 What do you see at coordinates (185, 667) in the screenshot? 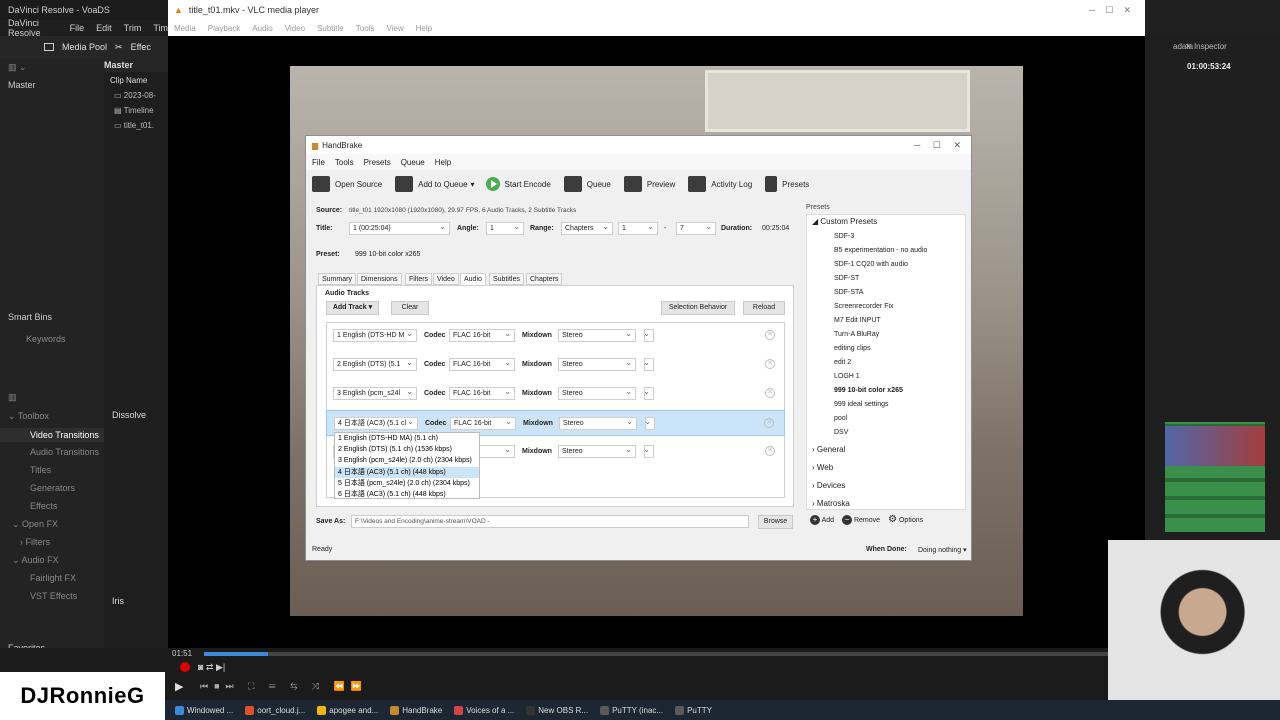
I see `record-button` at bounding box center [185, 667].